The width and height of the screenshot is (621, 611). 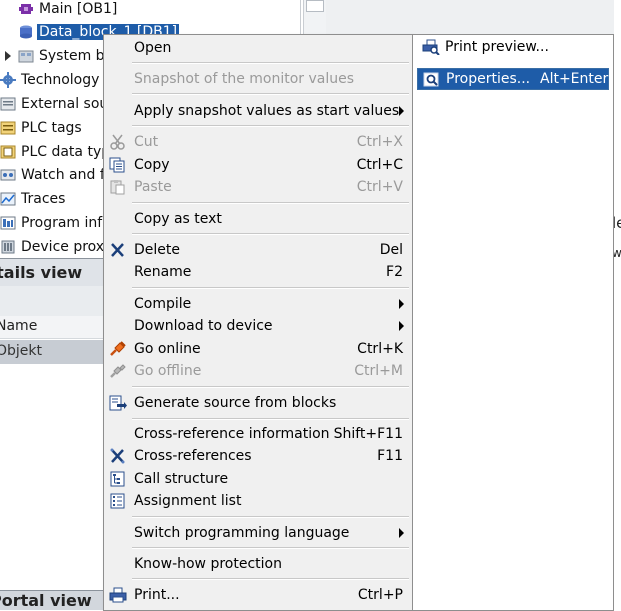 I want to click on menu-item-paste: Paste Ctrl+V, so click(x=258, y=187).